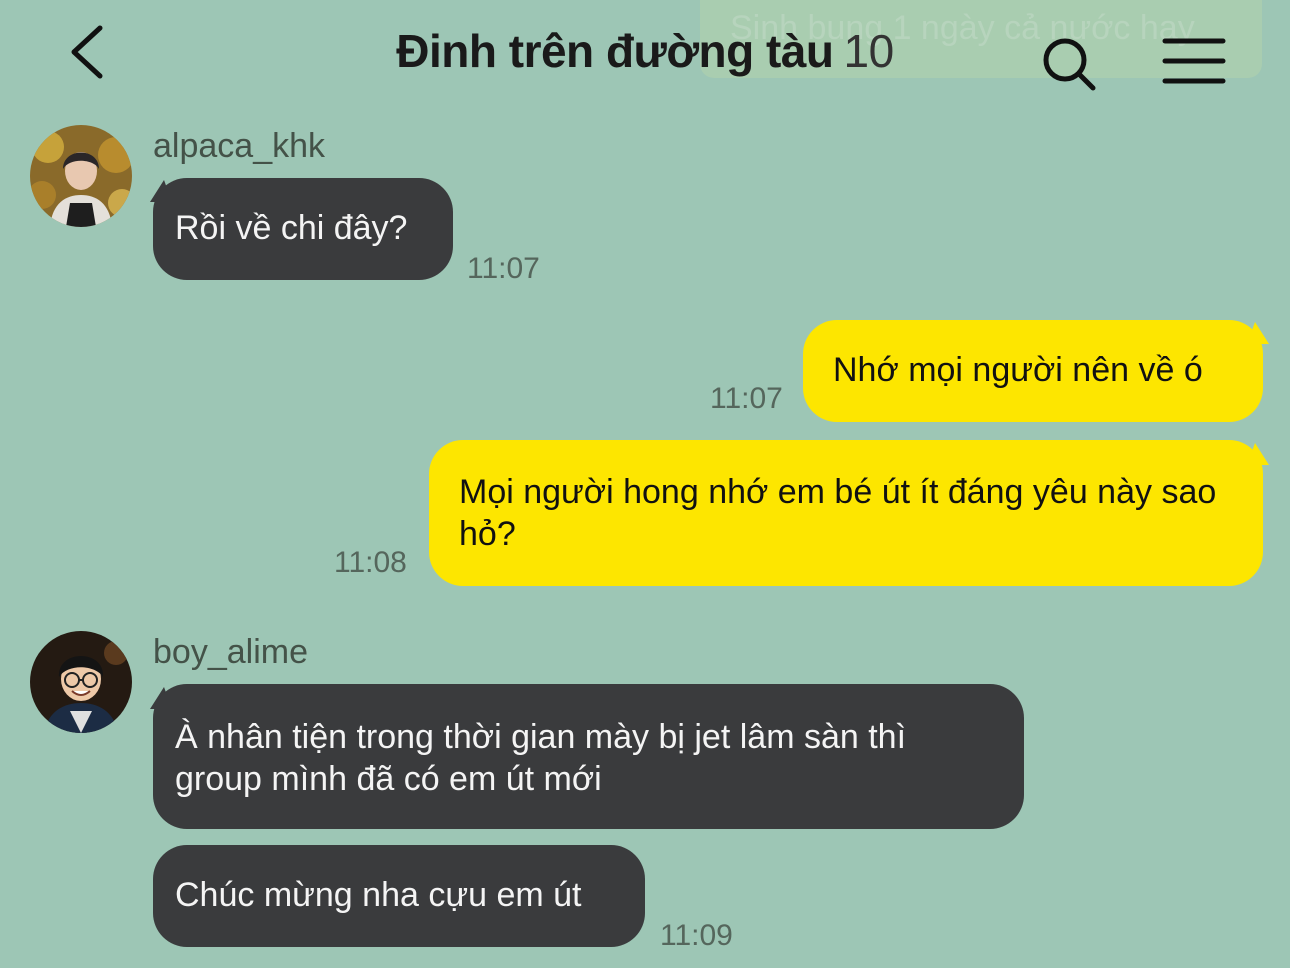  Describe the element at coordinates (239, 146) in the screenshot. I see `sender-name: alpaca_khk` at that location.